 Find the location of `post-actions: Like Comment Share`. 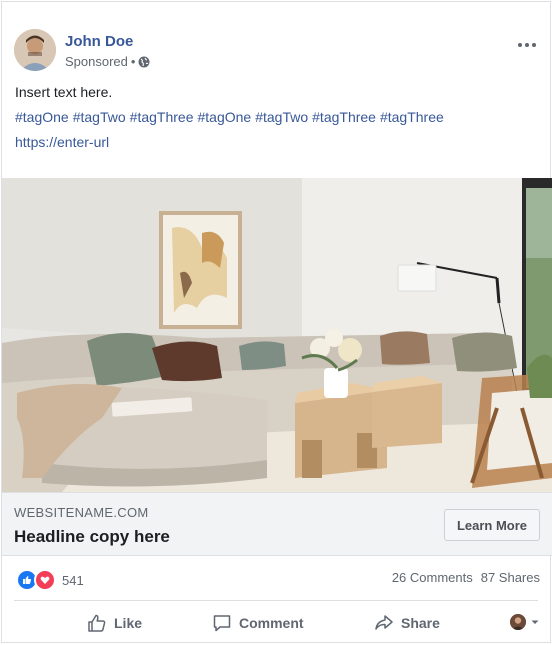

post-actions: Like Comment Share is located at coordinates (277, 622).